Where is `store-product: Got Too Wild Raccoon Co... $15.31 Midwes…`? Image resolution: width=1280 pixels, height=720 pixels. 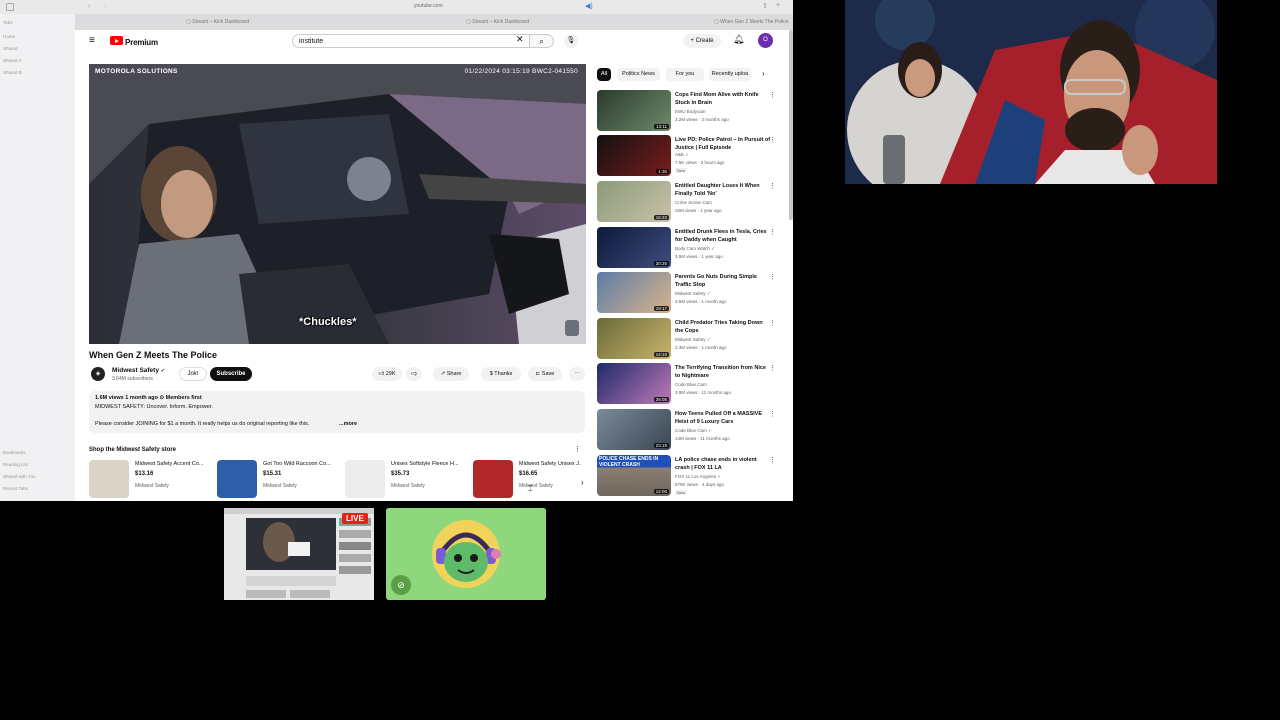 store-product: Got Too Wild Raccoon Co... $15.31 Midwes… is located at coordinates (279, 478).